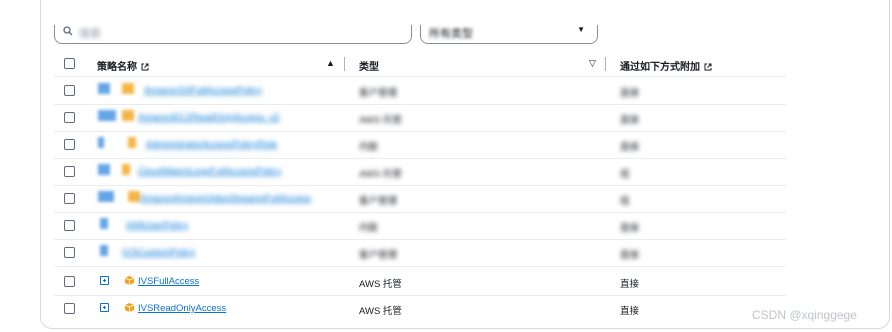 The image size is (892, 332). Describe the element at coordinates (451, 34) in the screenshot. I see `type-filter-value: 所有类型` at that location.